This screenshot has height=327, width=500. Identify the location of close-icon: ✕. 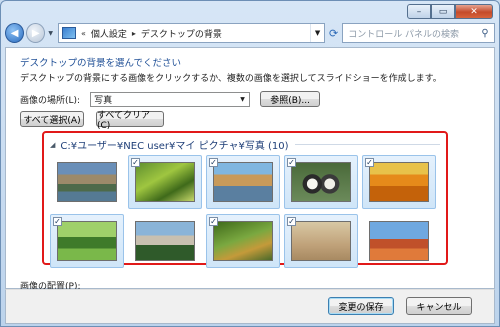
(474, 11).